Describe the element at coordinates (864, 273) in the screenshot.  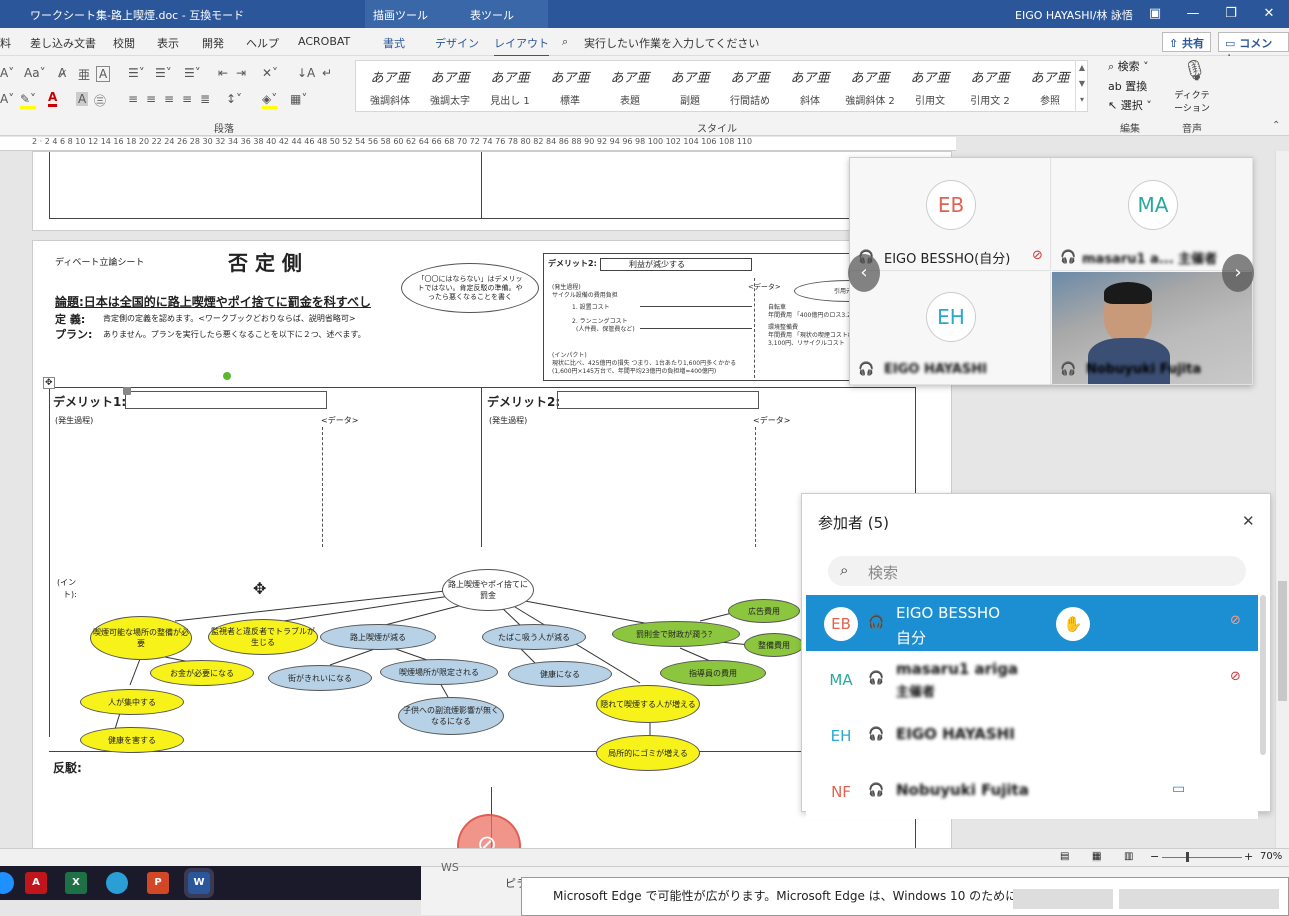
I see `prev-page-button: ‹` at that location.